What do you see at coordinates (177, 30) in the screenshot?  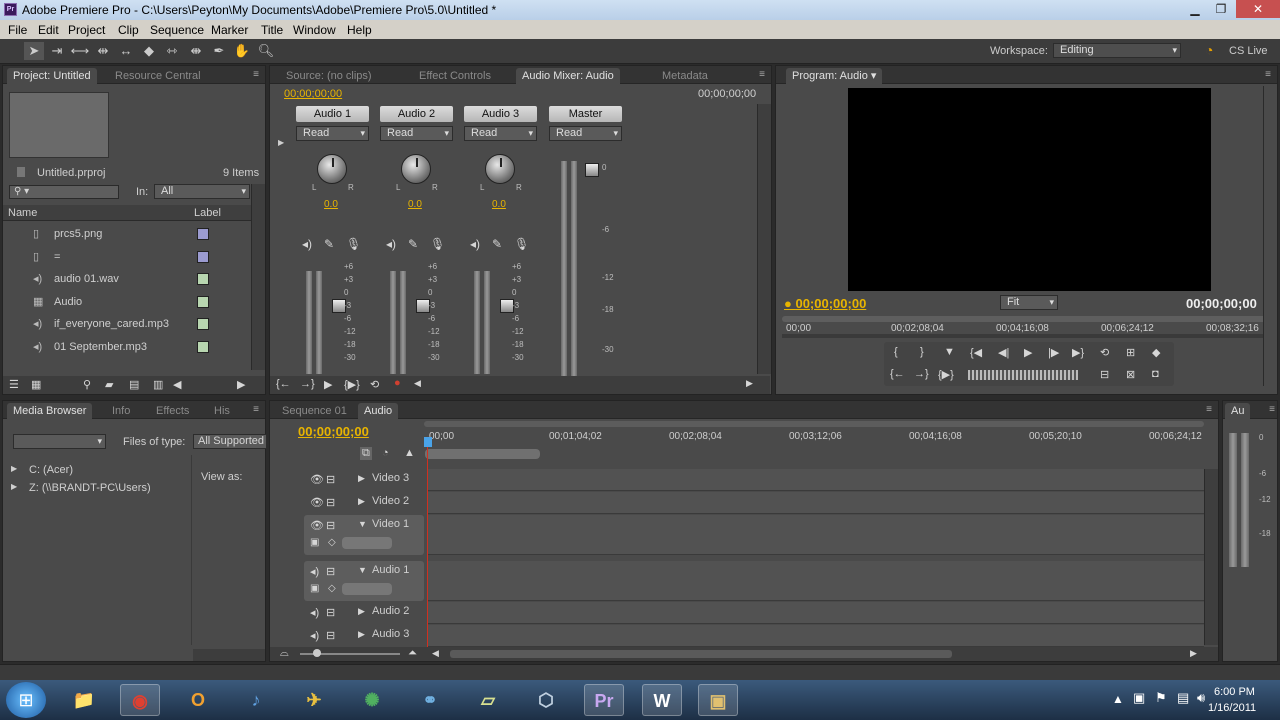 I see `menu-sequence: Sequence` at bounding box center [177, 30].